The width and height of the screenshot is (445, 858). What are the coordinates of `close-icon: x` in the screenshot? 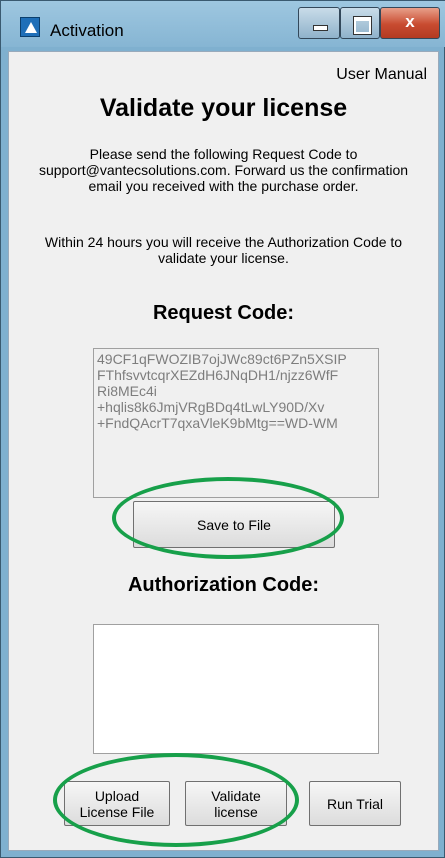 It's located at (410, 21).